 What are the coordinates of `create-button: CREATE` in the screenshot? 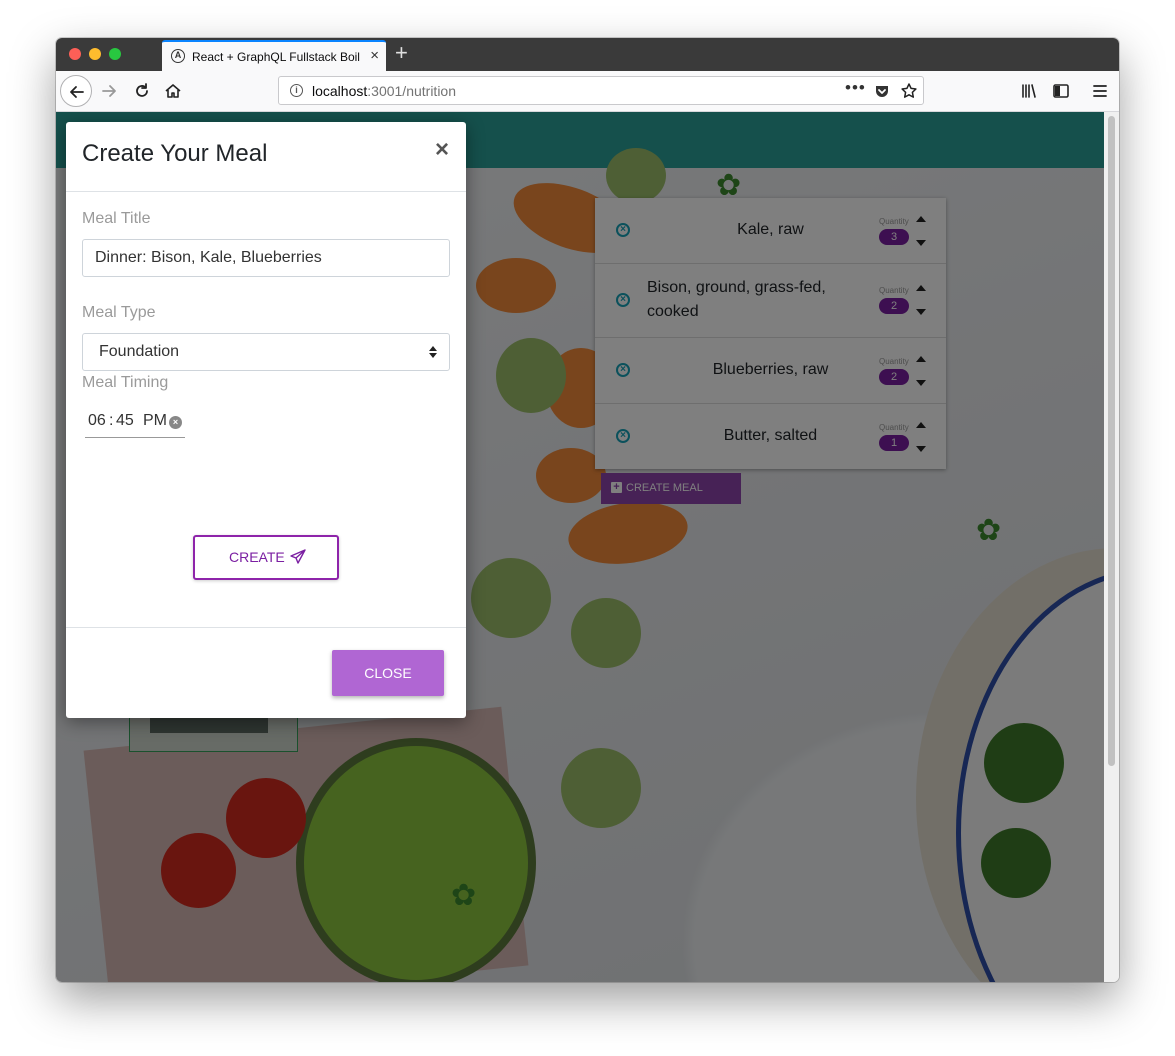 It's located at (266, 557).